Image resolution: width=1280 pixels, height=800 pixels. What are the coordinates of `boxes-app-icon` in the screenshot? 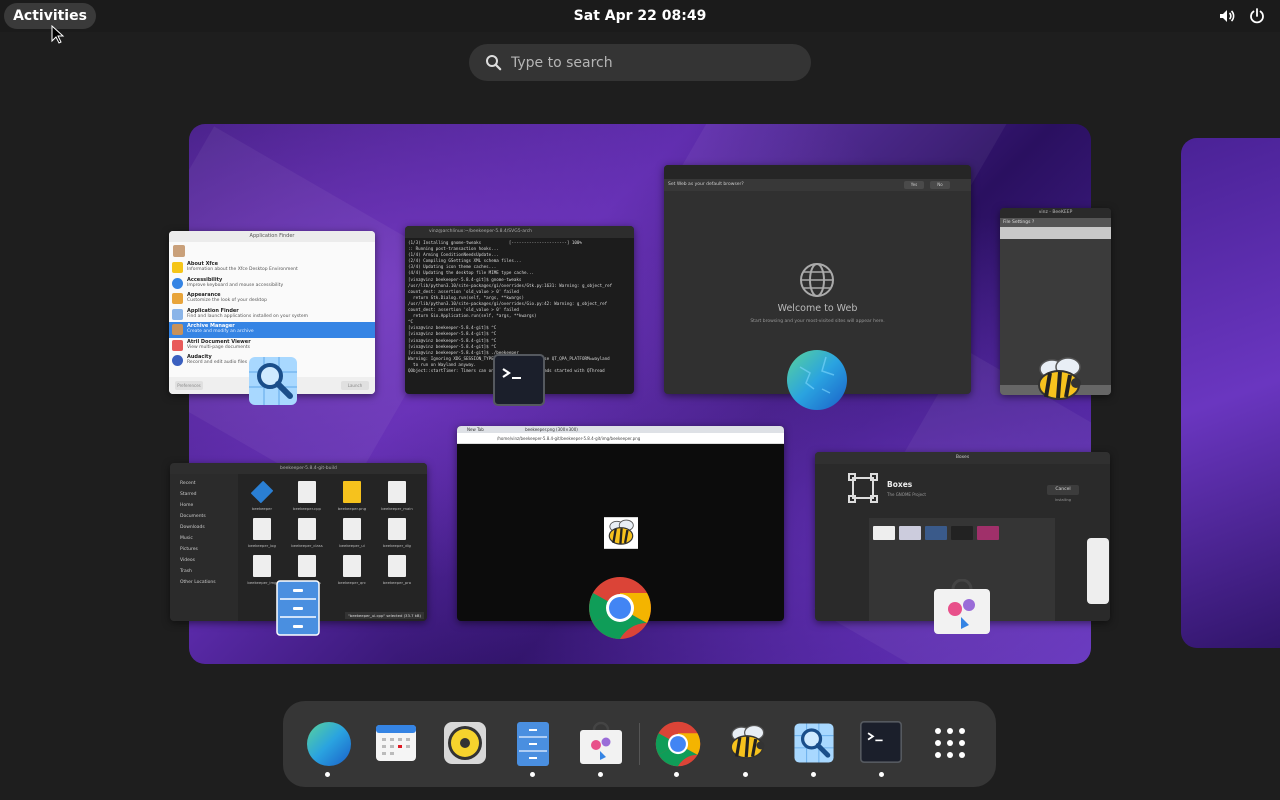 It's located at (863, 490).